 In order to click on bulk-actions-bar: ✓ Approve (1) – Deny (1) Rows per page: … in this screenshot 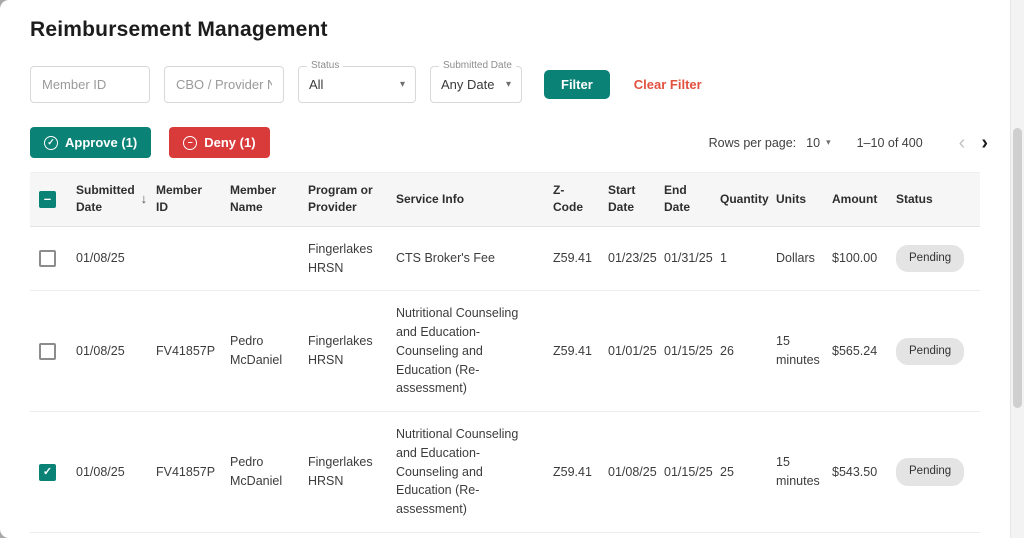, I will do `click(512, 142)`.